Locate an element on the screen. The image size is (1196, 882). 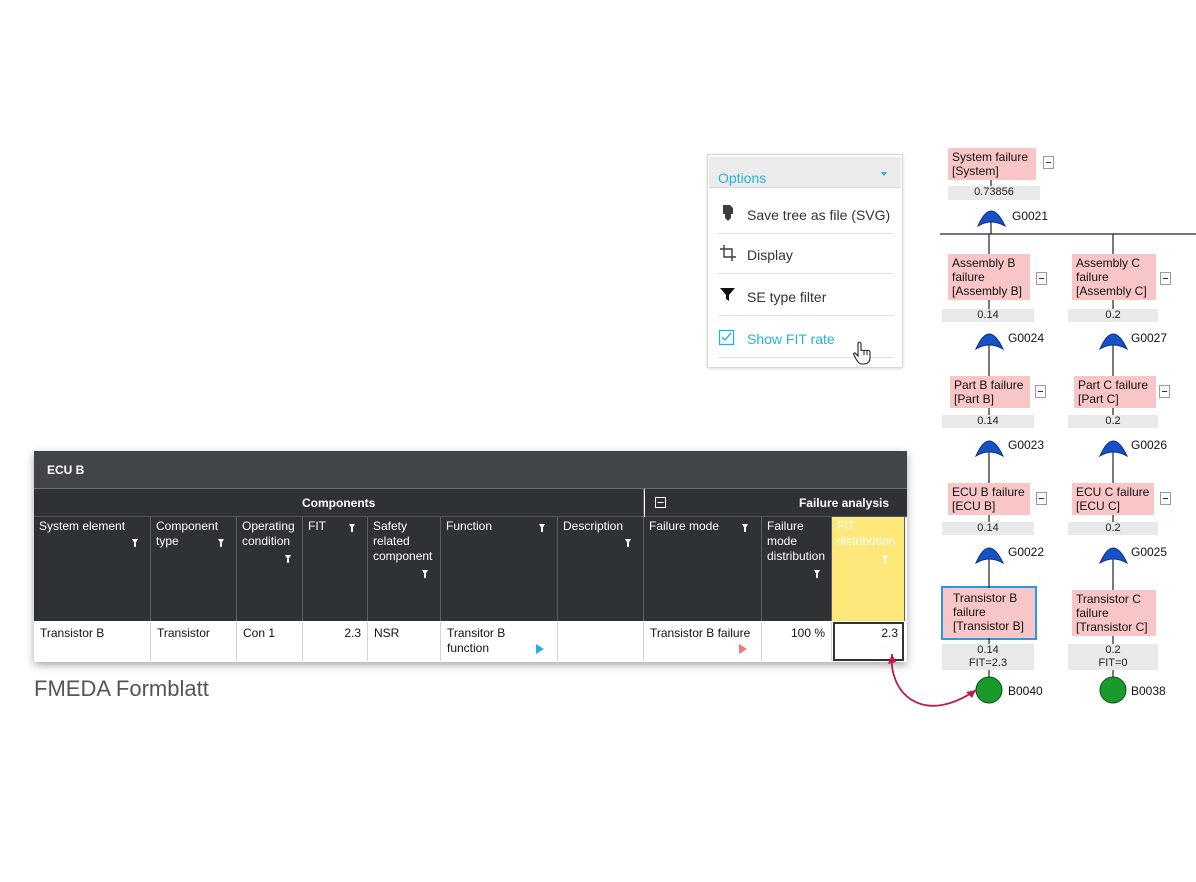
column-header-label: related is located at coordinates (391, 541).